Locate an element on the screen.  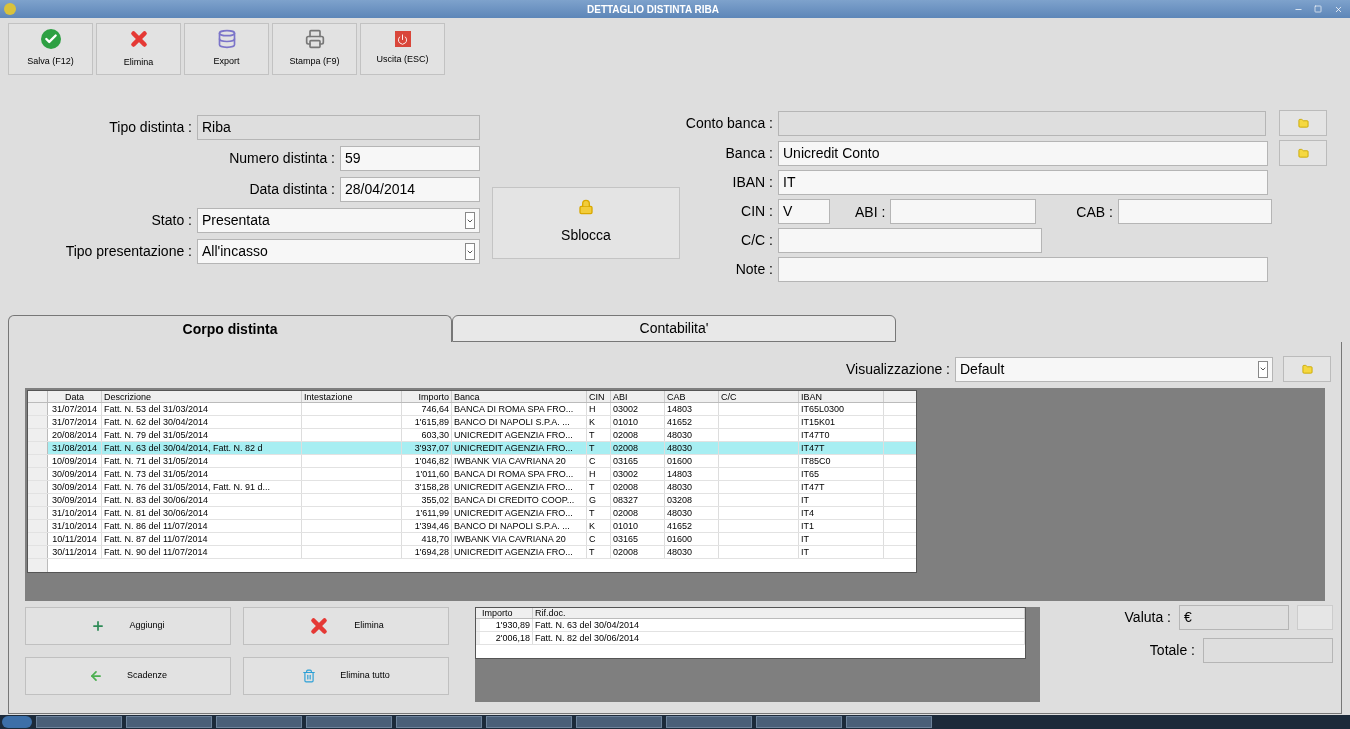
column-header: ABI is located at coordinates (638, 396).